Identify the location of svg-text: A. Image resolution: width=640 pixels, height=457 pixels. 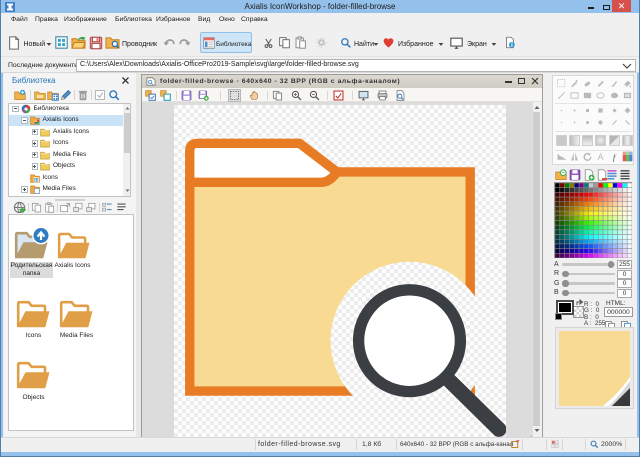
(601, 157).